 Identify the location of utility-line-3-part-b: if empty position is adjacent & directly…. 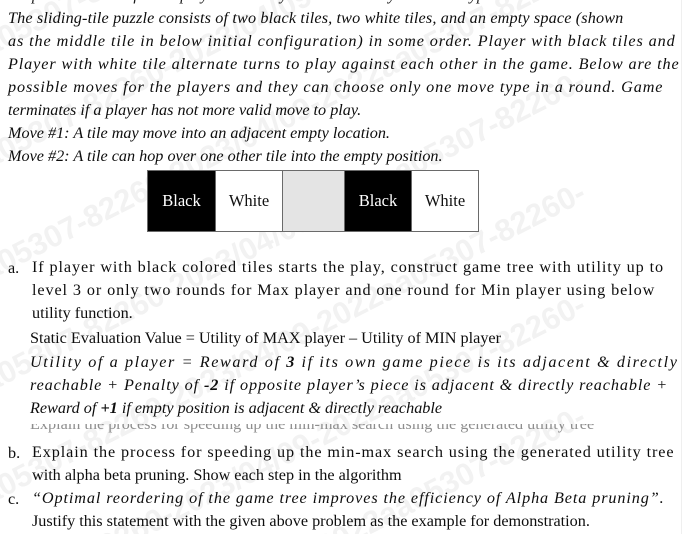
(280, 408).